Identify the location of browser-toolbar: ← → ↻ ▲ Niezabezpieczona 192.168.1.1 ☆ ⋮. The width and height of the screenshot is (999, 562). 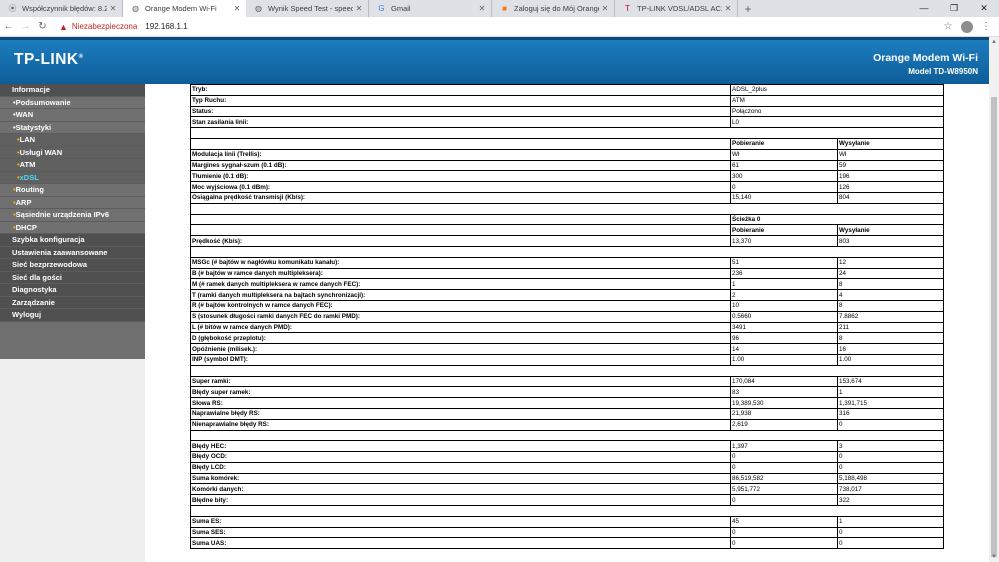
(499, 27).